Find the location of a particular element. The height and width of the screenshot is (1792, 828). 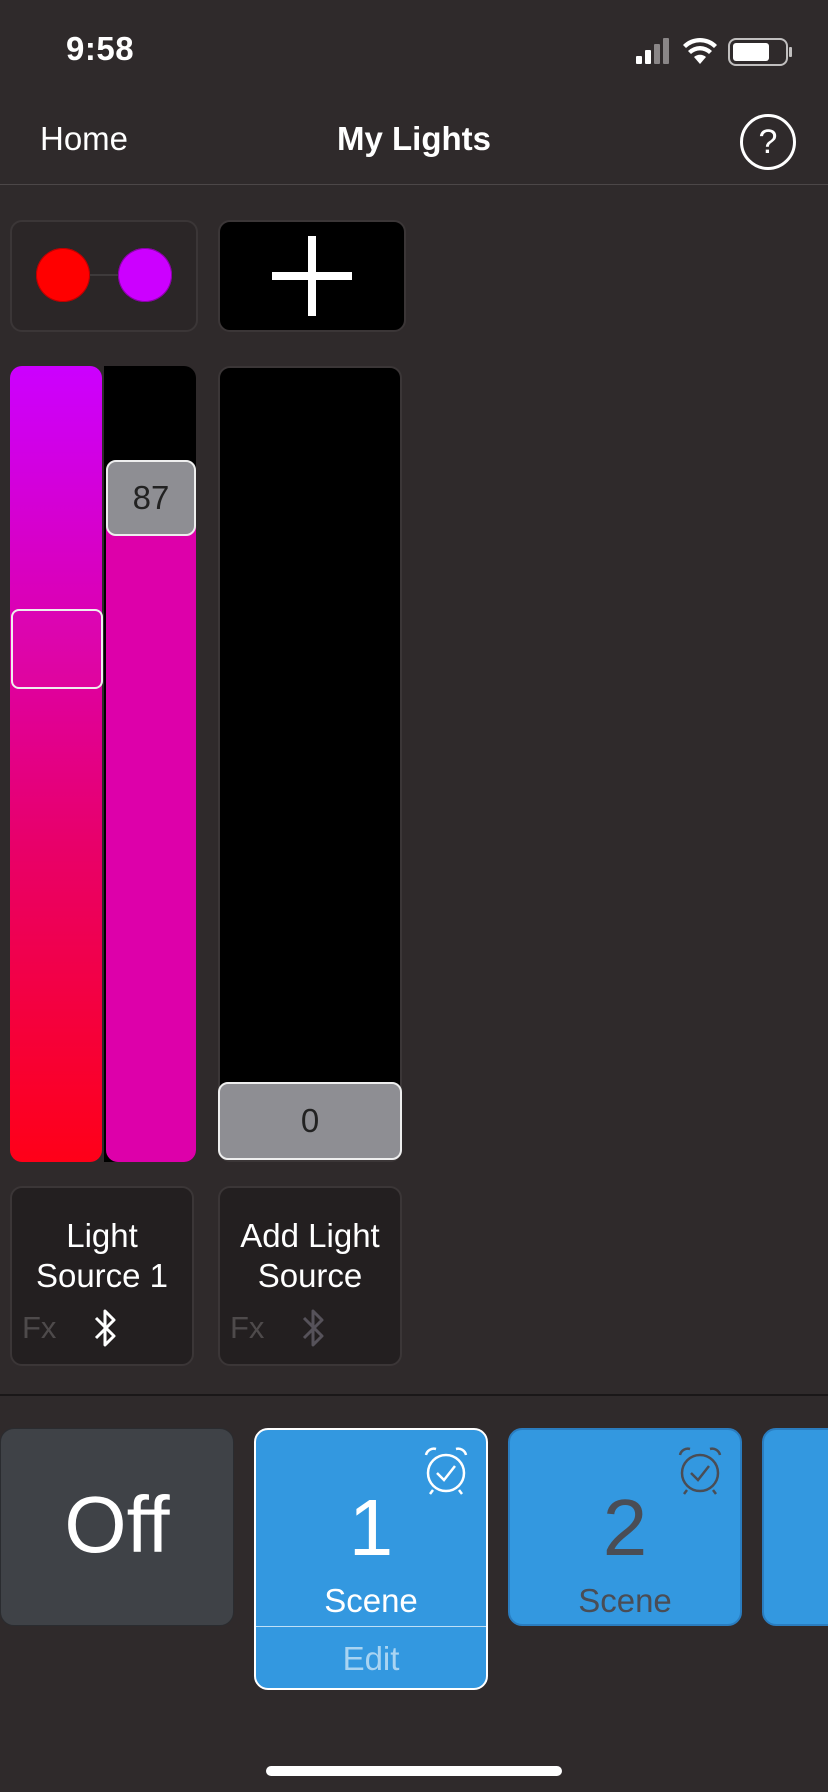

color-dot-red is located at coordinates (63, 275).